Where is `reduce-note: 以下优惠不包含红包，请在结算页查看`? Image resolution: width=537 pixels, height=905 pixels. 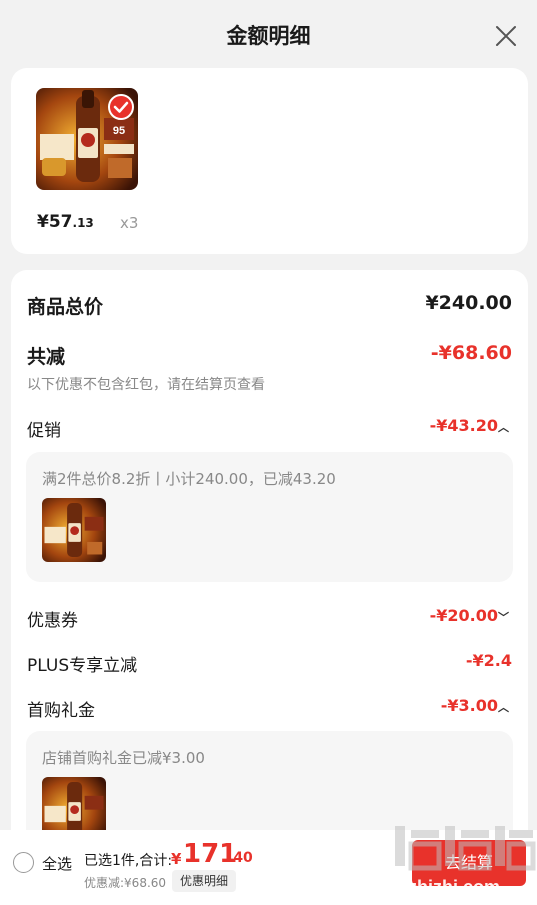
reduce-note: 以下优惠不包含红包，请在结算页查看 is located at coordinates (146, 385).